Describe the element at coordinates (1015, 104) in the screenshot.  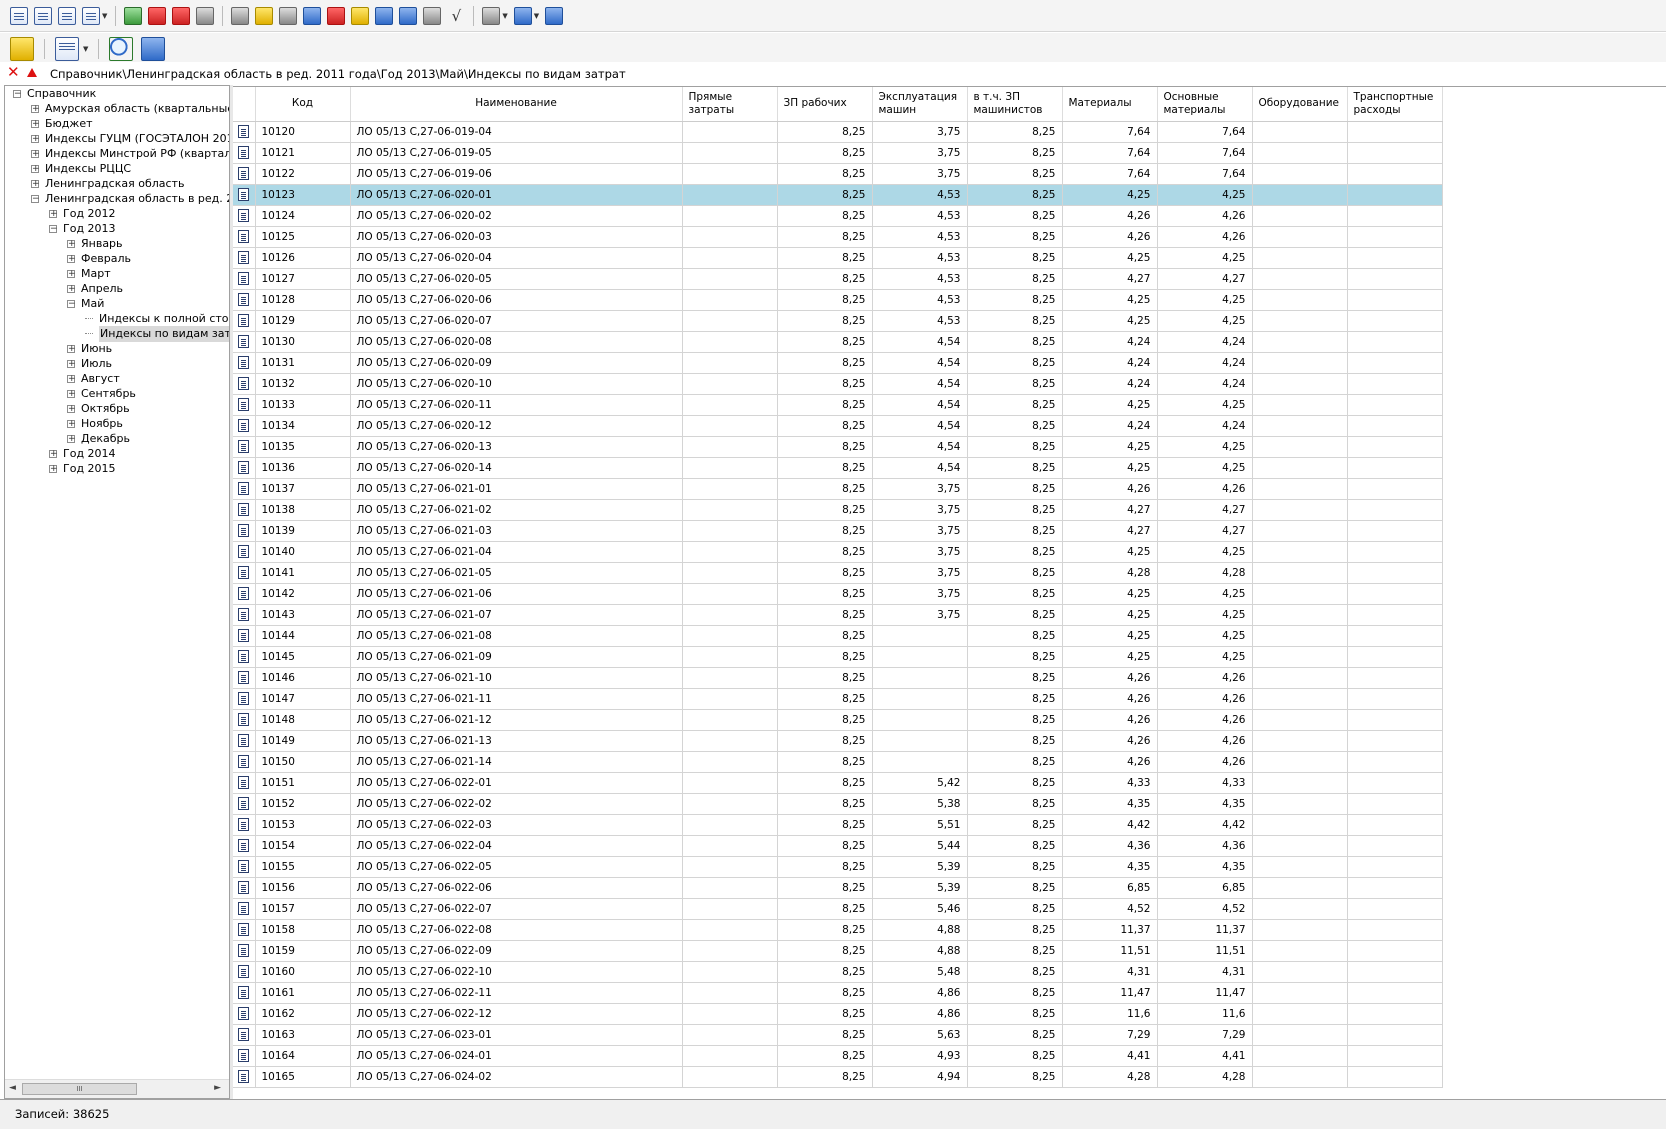
I see `column-header: в т.ч. ЗП машинистов` at that location.